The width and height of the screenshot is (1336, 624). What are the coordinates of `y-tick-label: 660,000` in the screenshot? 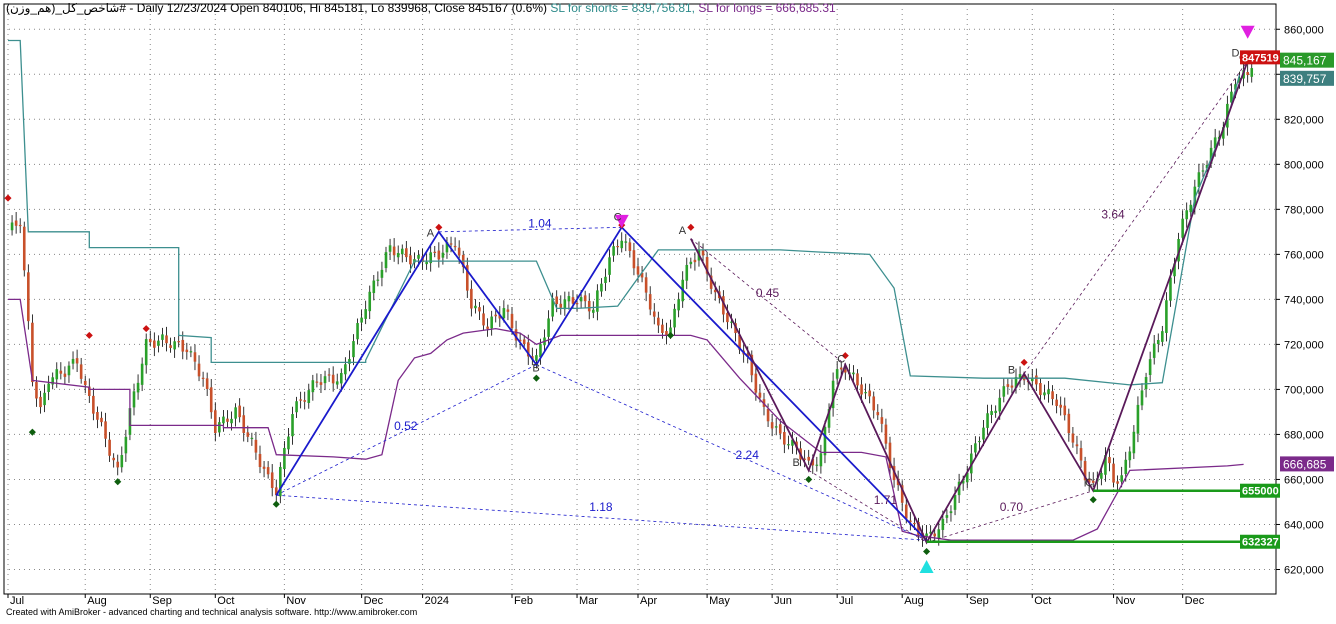 It's located at (1304, 480).